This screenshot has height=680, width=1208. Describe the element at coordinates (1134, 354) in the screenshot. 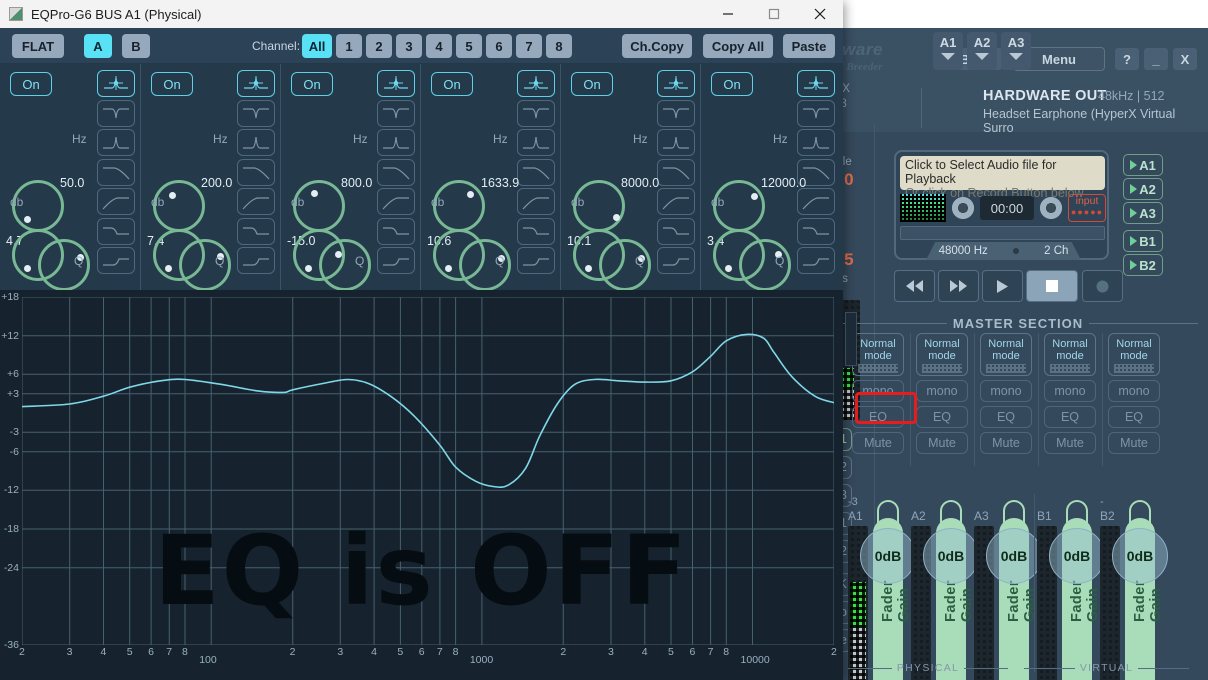

I see `normal-mode-button-b2: Normal mode` at that location.